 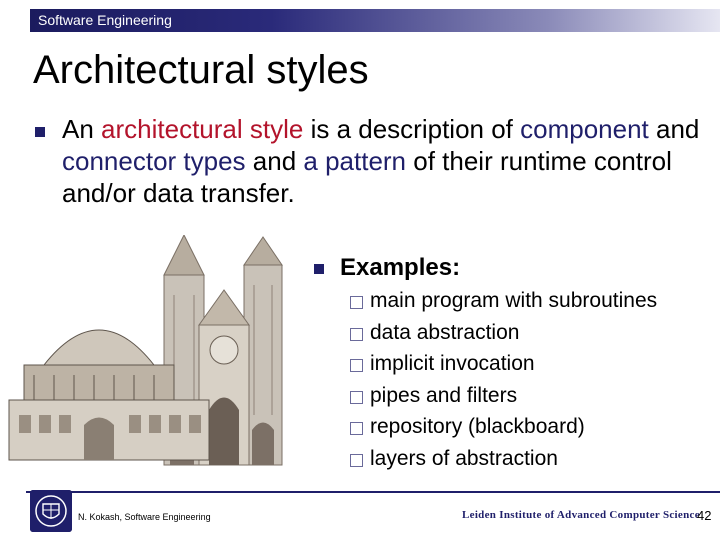 I want to click on list-item: repository (blackboard), so click(x=503, y=430).